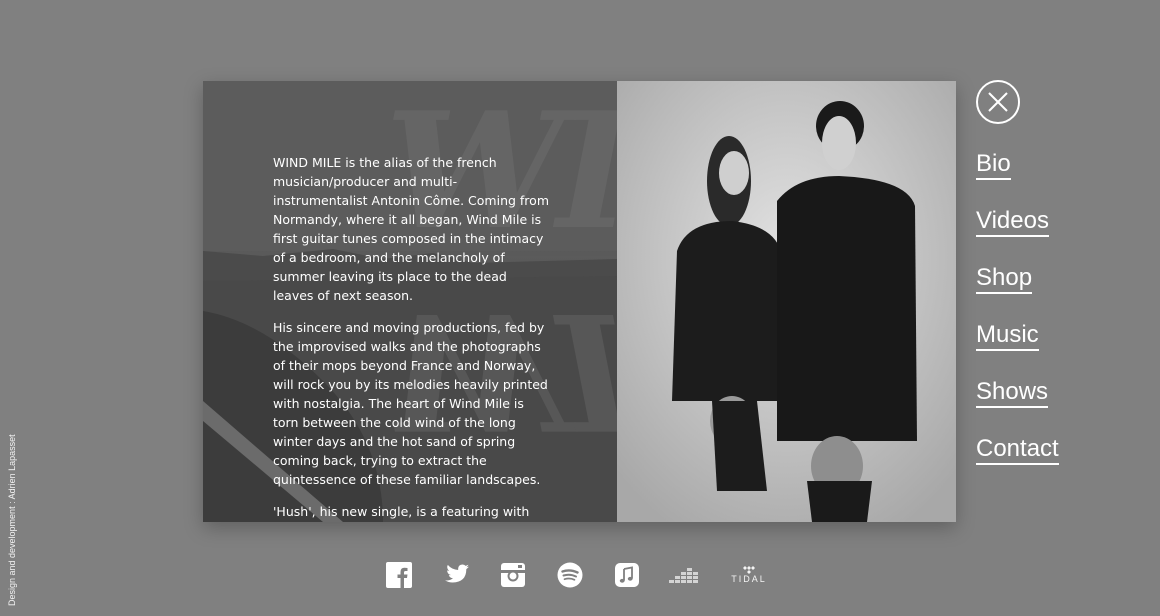 The height and width of the screenshot is (616, 1160). Describe the element at coordinates (993, 165) in the screenshot. I see `nav-bio: Bio` at that location.